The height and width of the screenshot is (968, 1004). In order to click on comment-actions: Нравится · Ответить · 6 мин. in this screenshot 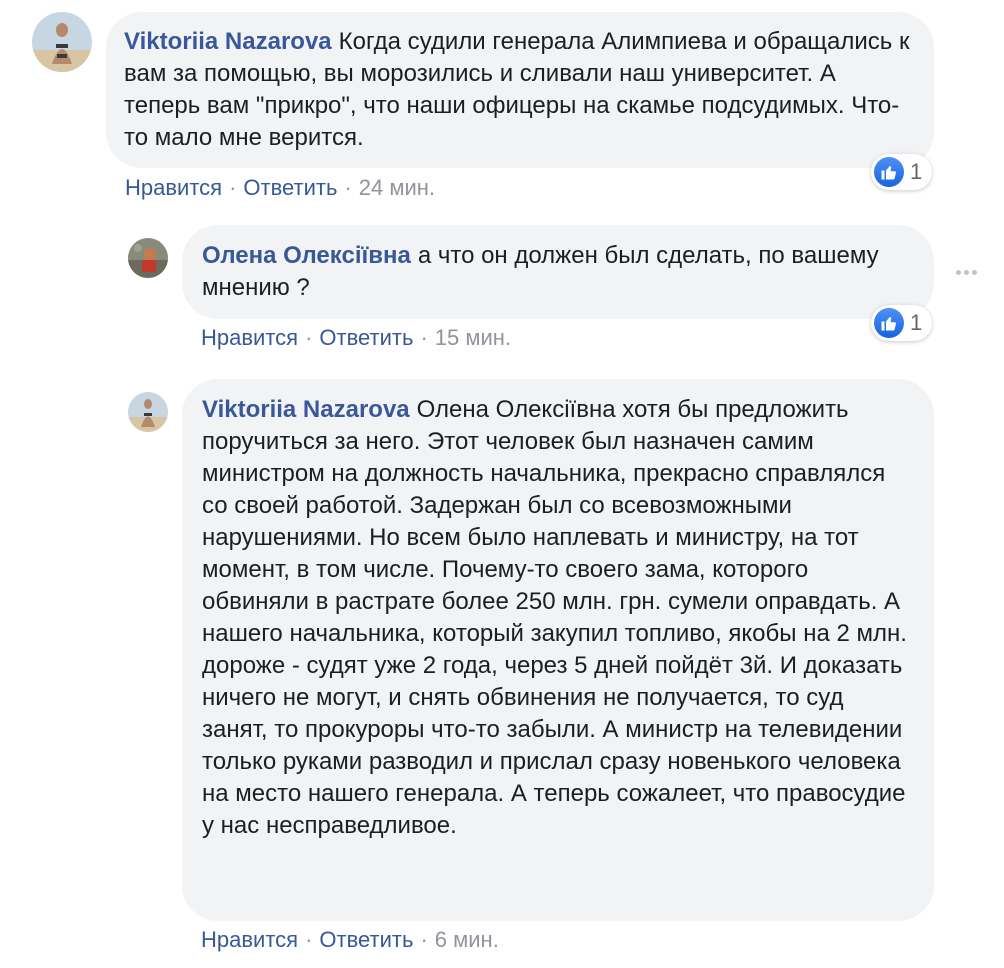, I will do `click(350, 940)`.